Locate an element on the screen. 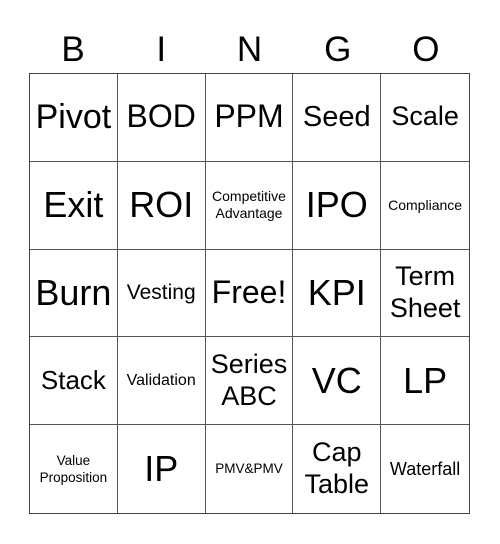 The width and height of the screenshot is (500, 544). bingo-cell: ROI is located at coordinates (161, 205).